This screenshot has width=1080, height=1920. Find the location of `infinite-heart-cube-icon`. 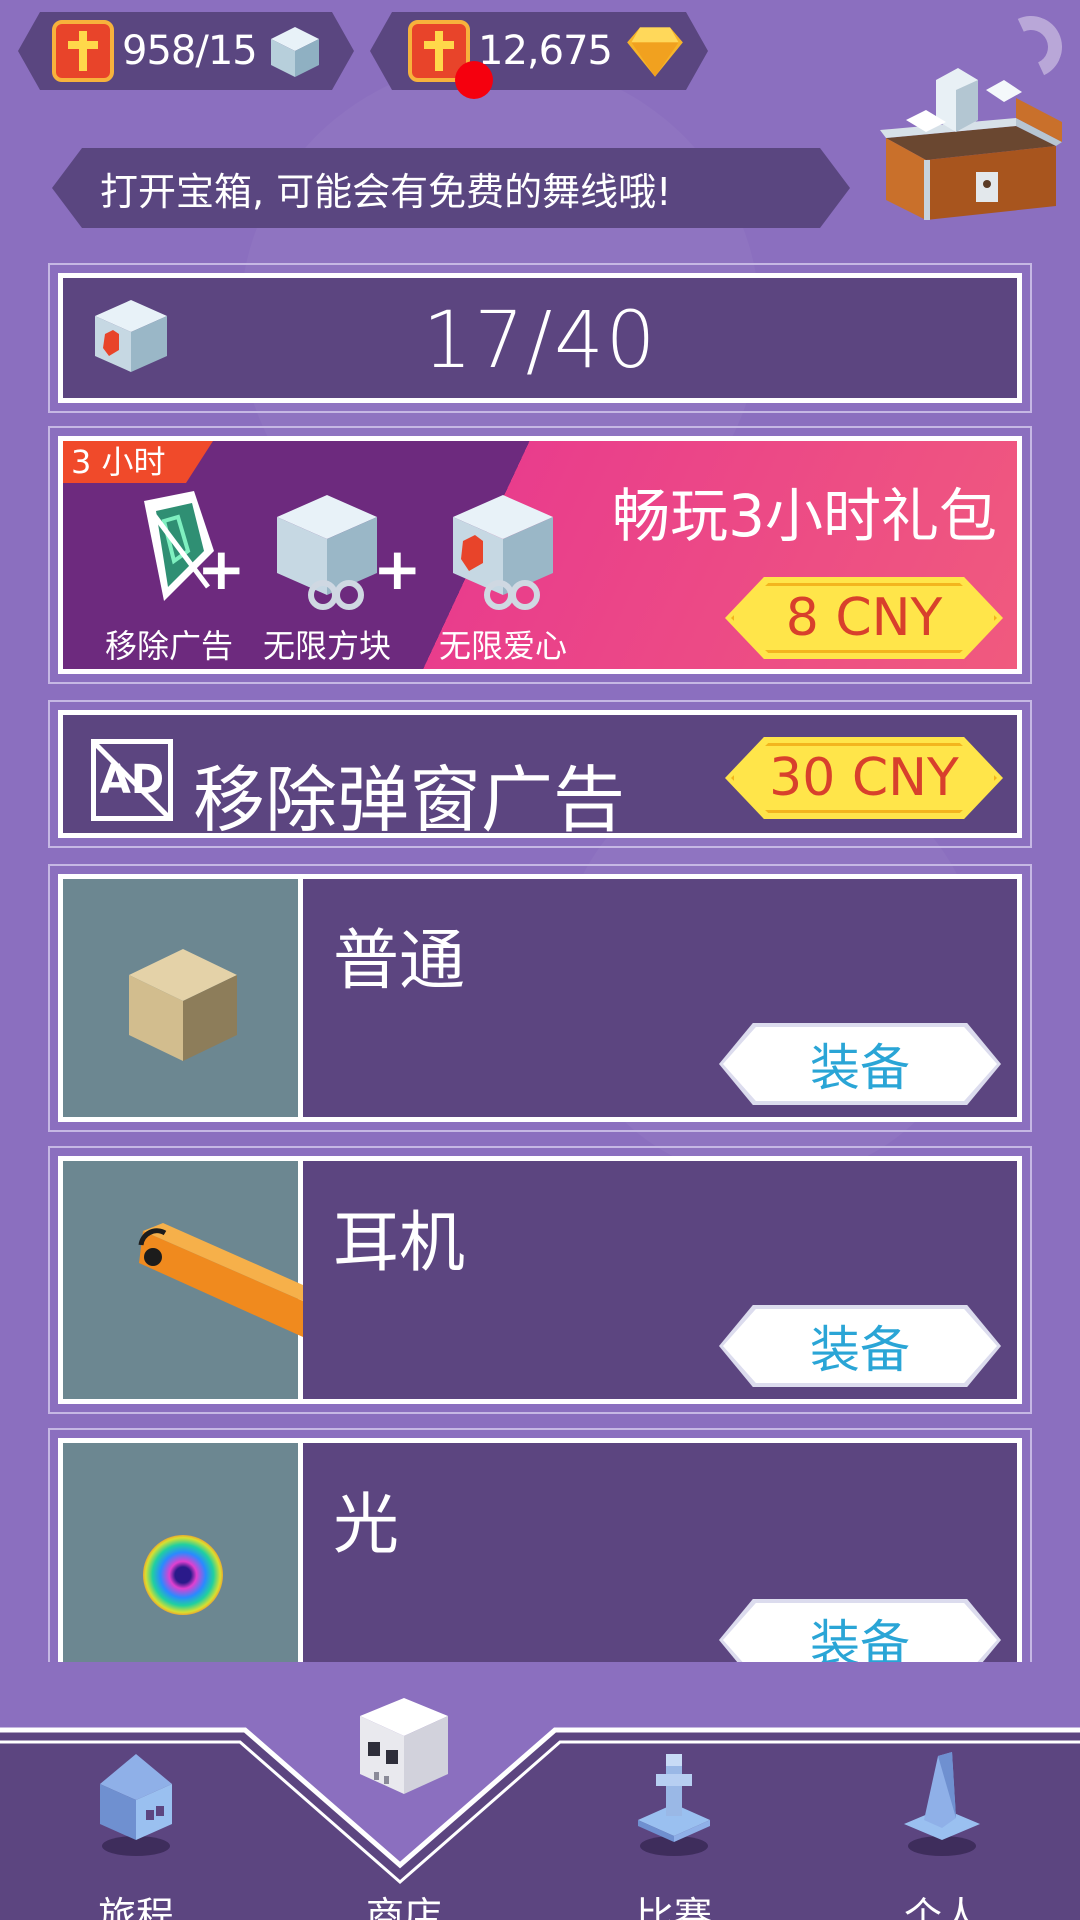

infinite-heart-cube-icon is located at coordinates (503, 552).